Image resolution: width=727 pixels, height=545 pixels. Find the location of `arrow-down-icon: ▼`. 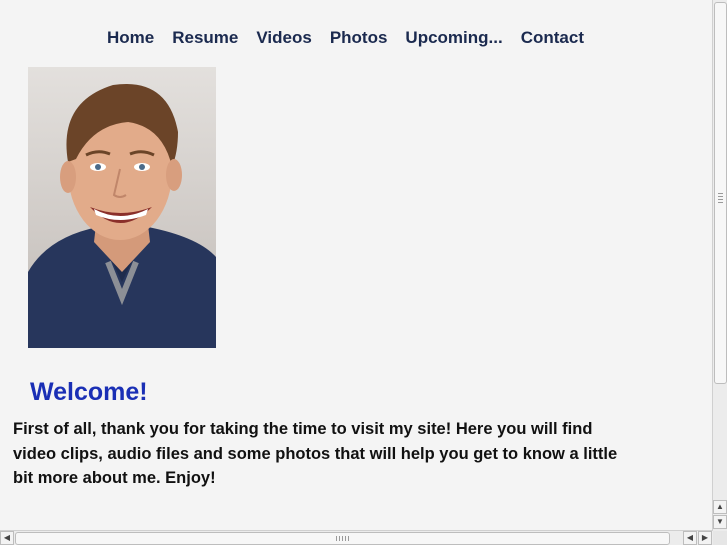

arrow-down-icon: ▼ is located at coordinates (720, 522).